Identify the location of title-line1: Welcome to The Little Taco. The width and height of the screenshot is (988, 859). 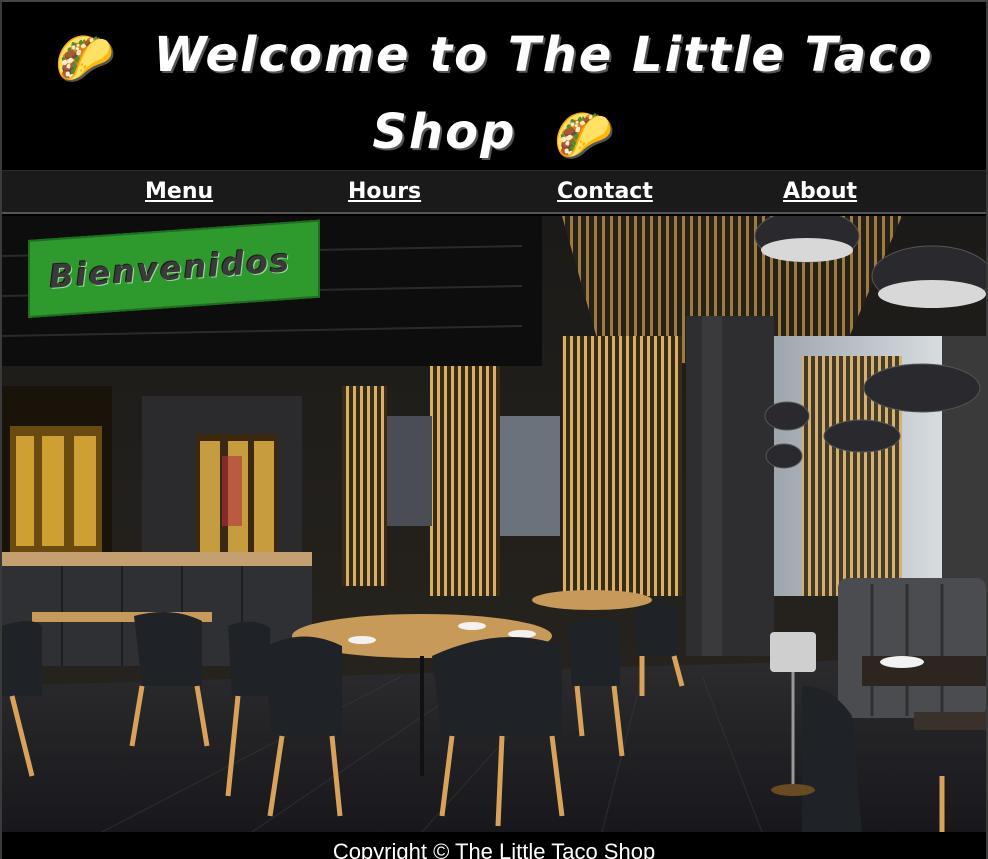
(543, 55).